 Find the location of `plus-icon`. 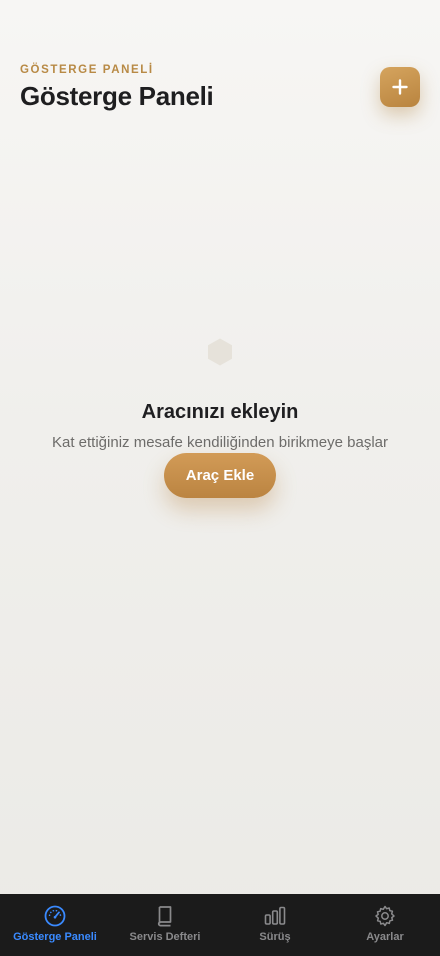

plus-icon is located at coordinates (400, 87).